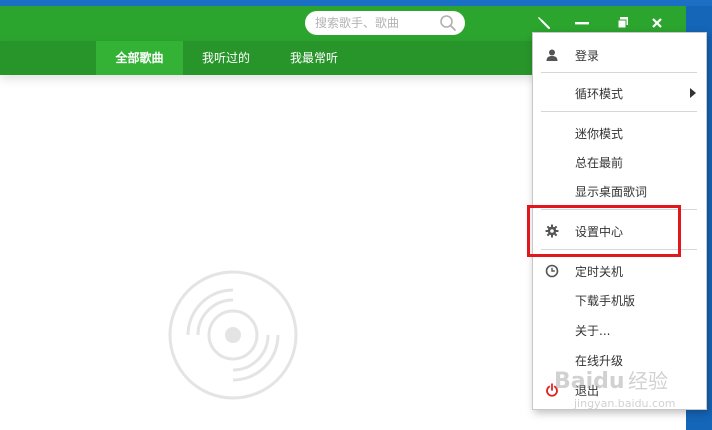 The width and height of the screenshot is (712, 430). I want to click on menu-item-timed-shutdown: 定时关机, so click(619, 271).